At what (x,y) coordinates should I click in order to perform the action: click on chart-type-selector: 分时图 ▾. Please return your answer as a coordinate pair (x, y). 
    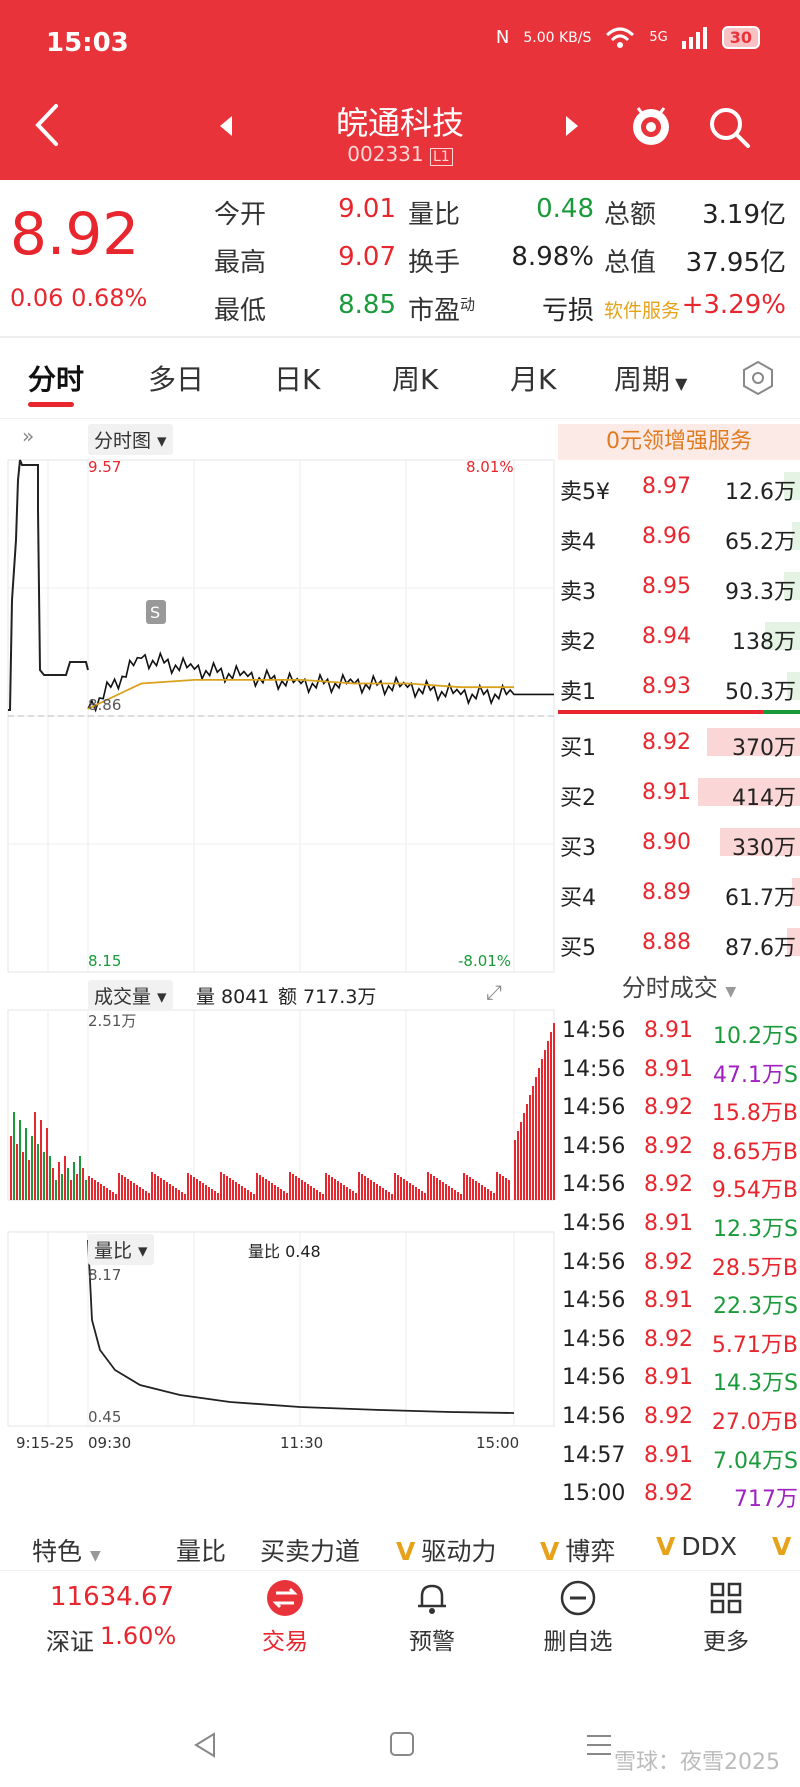
    Looking at the image, I should click on (130, 439).